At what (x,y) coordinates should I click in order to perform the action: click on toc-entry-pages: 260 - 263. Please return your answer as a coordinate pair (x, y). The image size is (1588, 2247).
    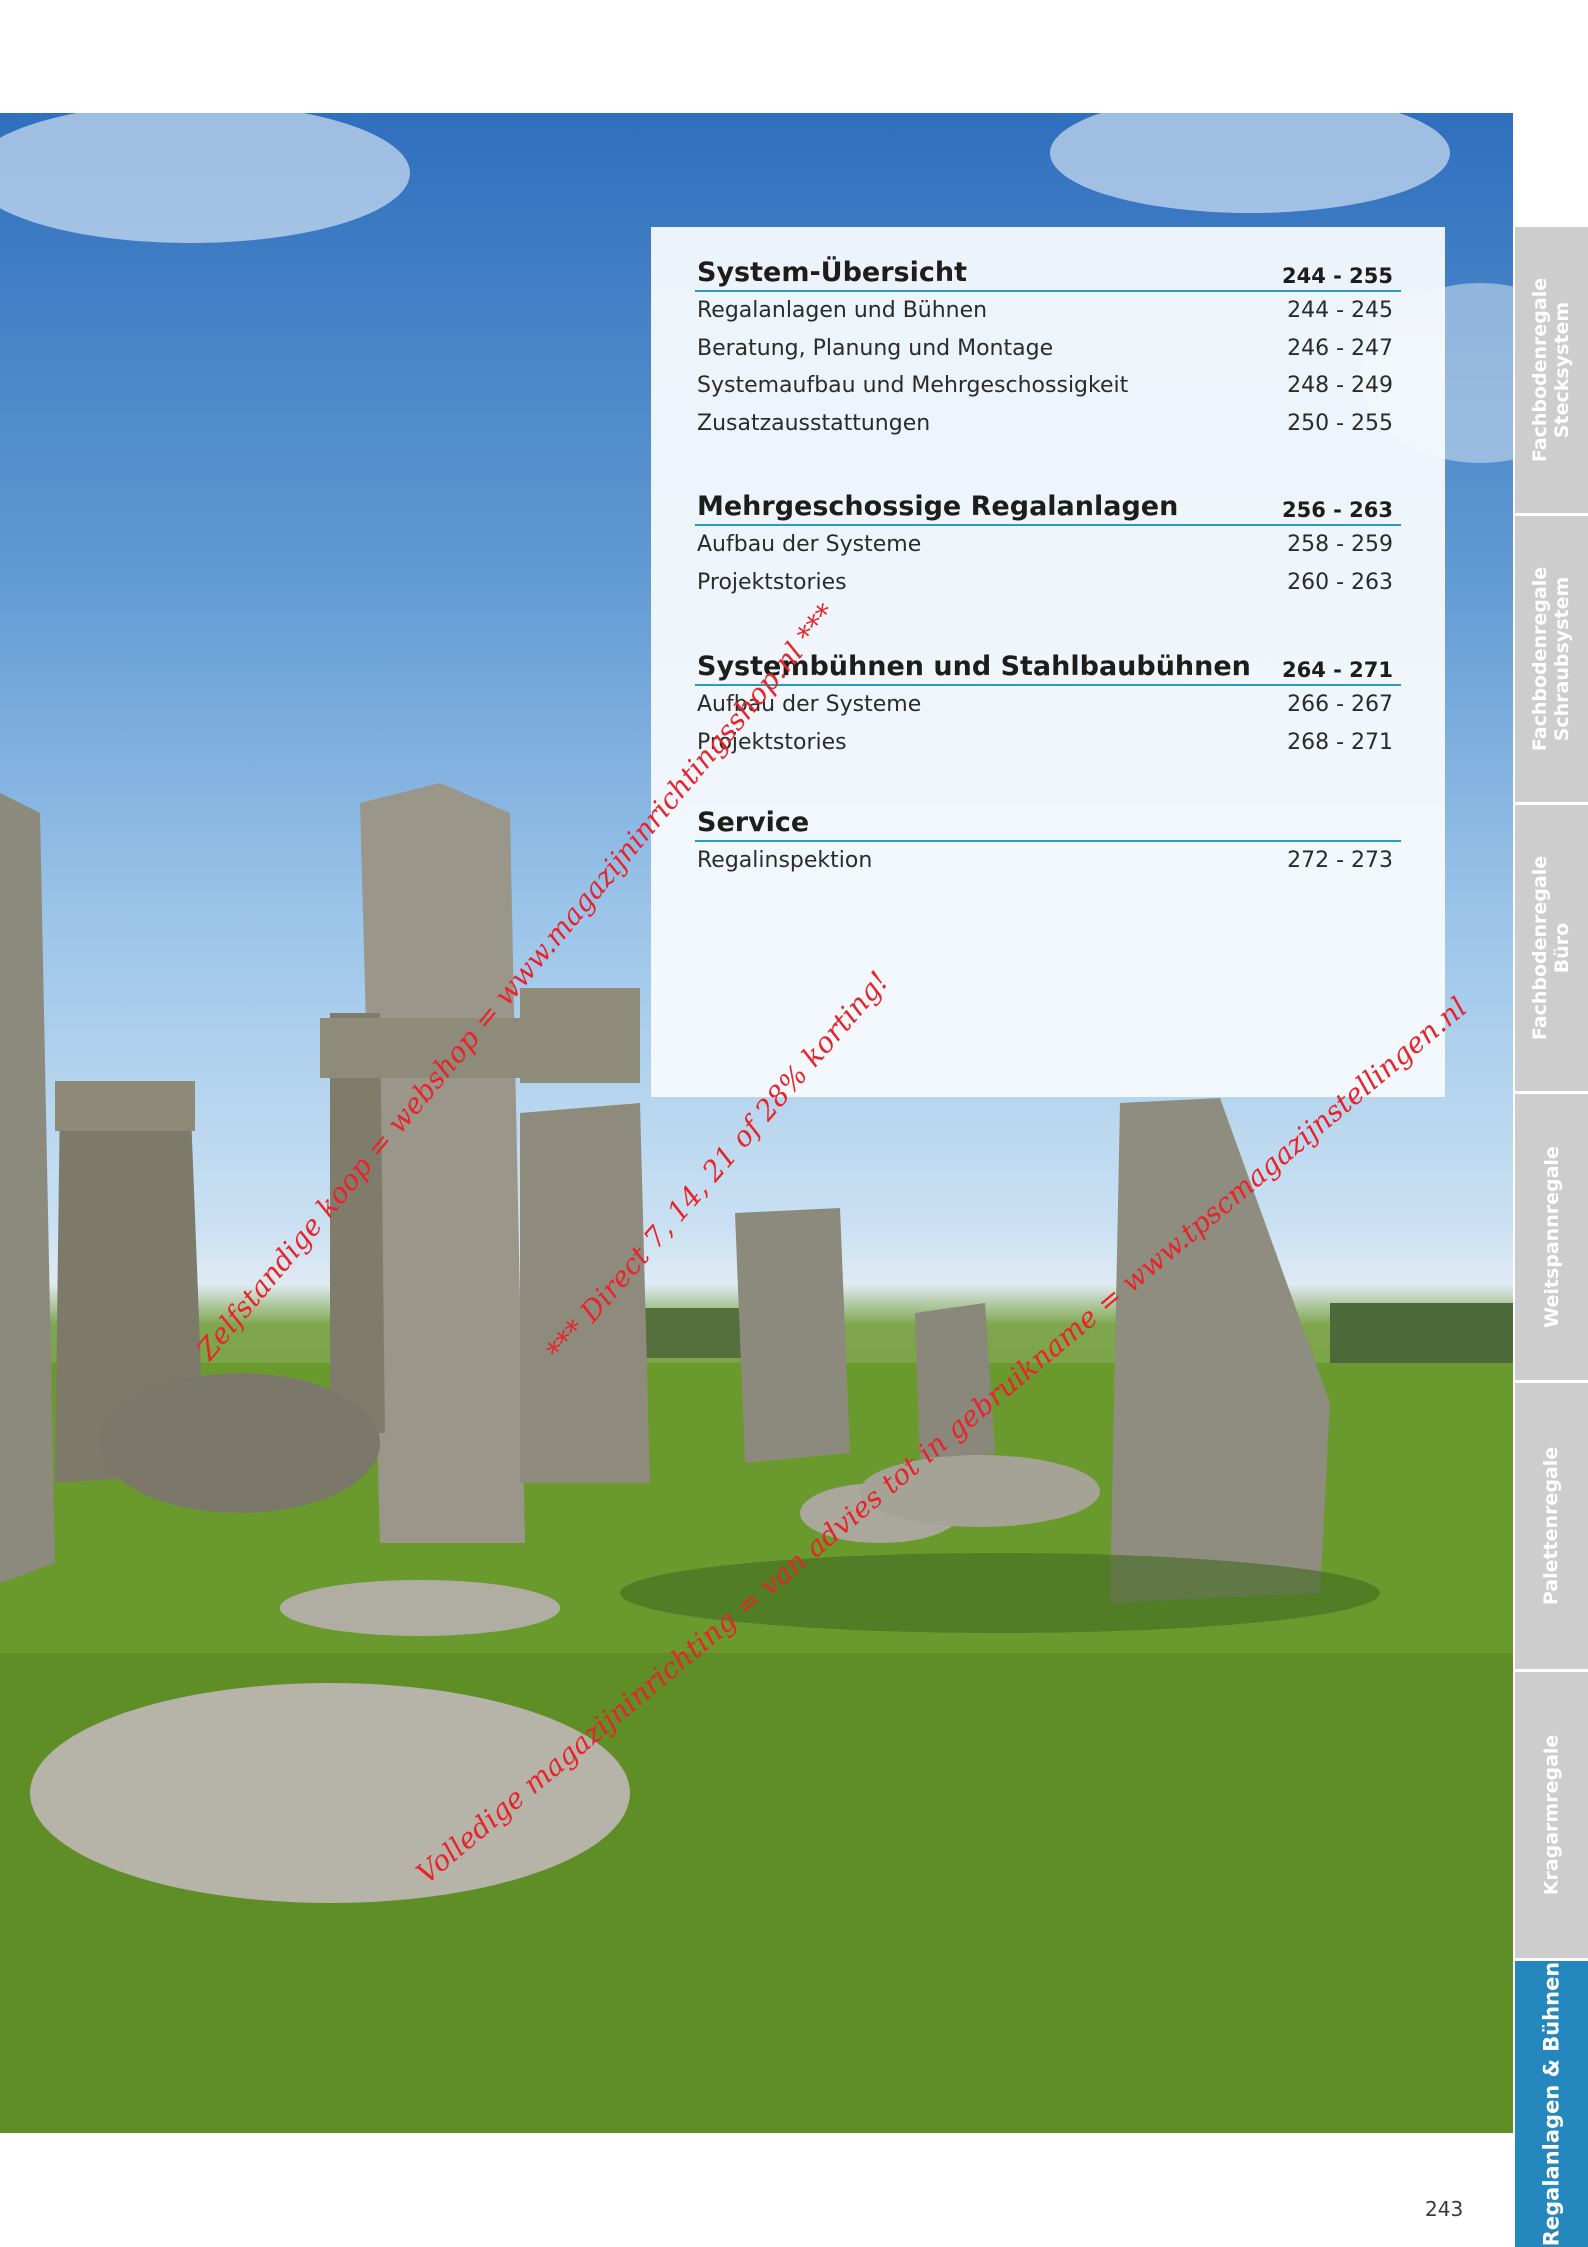
    Looking at the image, I should click on (1340, 582).